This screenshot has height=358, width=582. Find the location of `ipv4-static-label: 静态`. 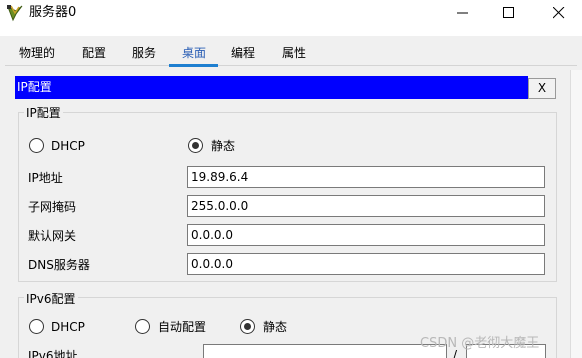

ipv4-static-label: 静态 is located at coordinates (223, 146).